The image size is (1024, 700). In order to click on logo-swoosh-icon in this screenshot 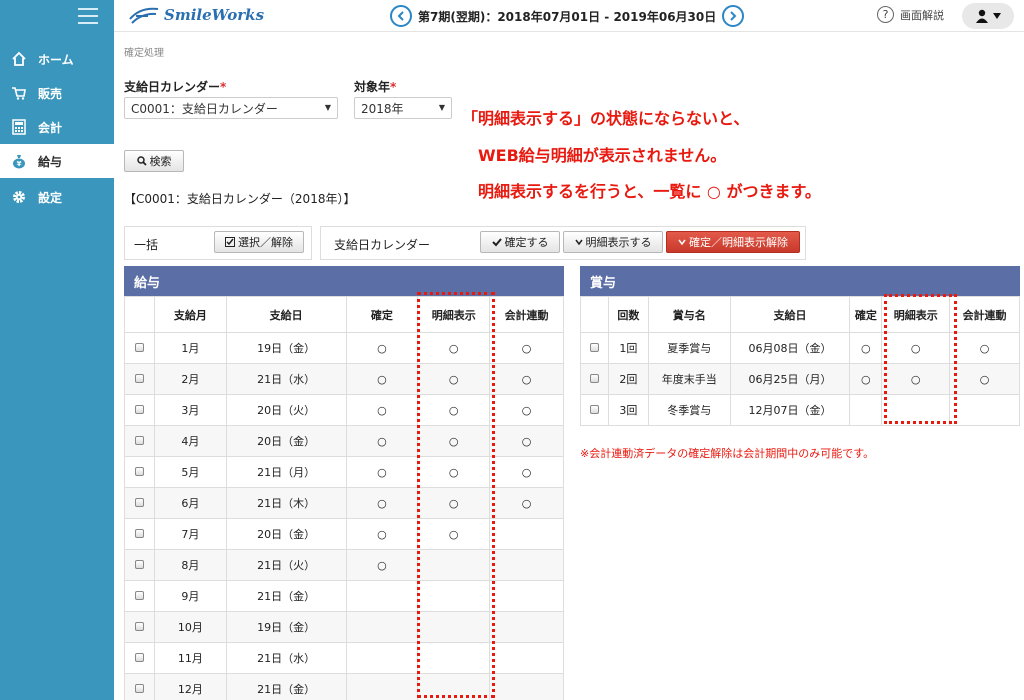, I will do `click(144, 15)`.